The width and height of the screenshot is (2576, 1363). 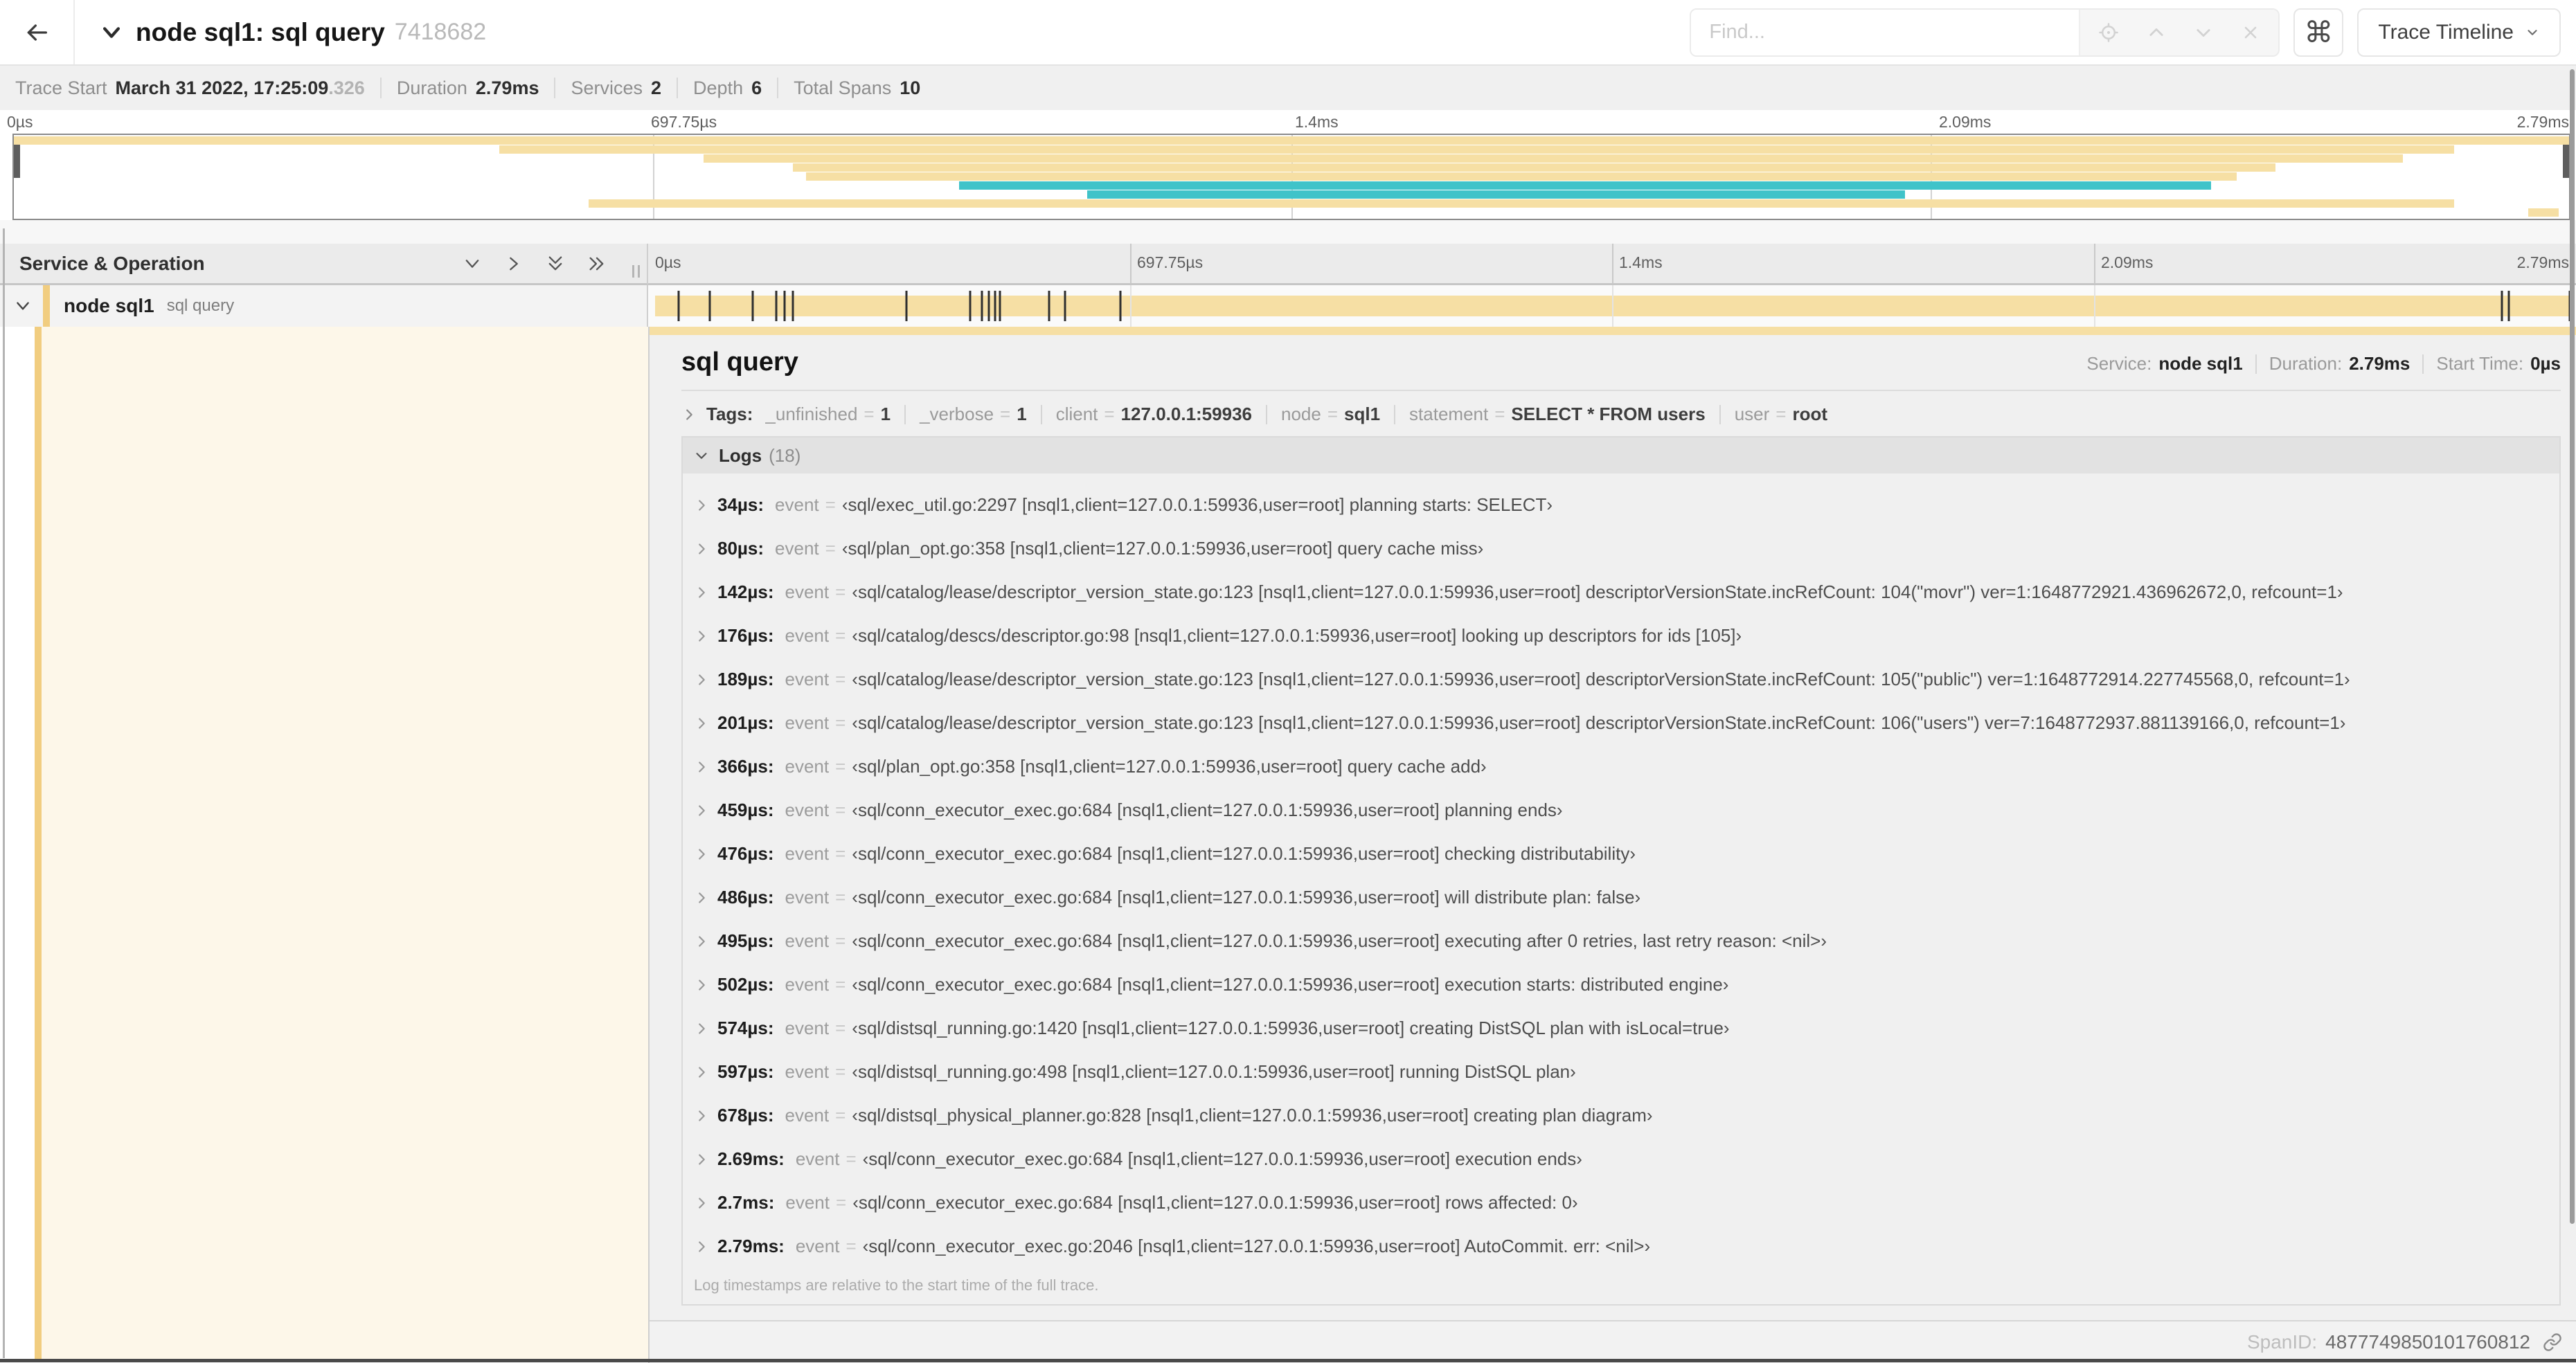 I want to click on locate-icon, so click(x=2108, y=32).